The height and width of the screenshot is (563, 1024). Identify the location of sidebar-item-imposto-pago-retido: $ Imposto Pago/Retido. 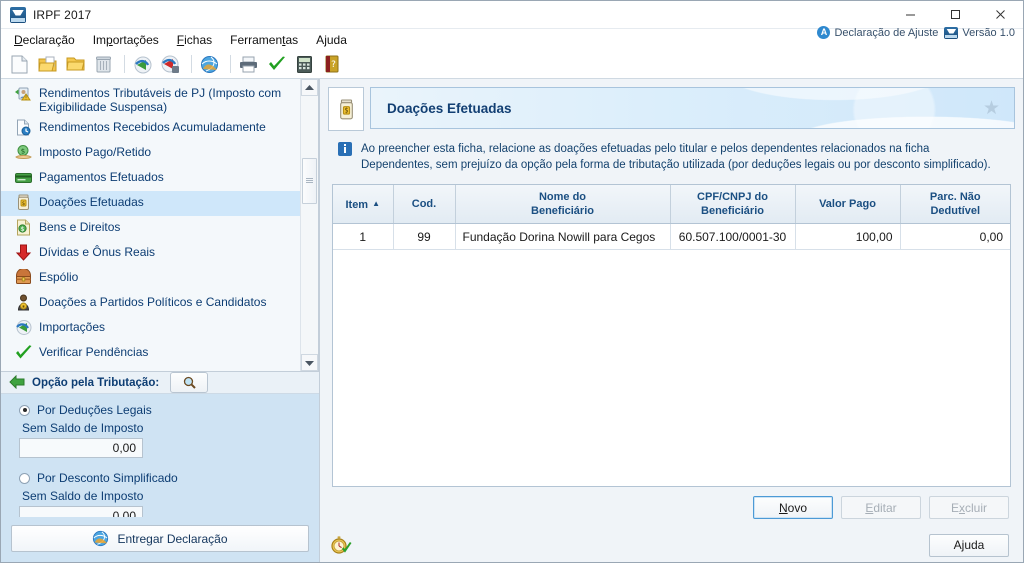
(150, 153).